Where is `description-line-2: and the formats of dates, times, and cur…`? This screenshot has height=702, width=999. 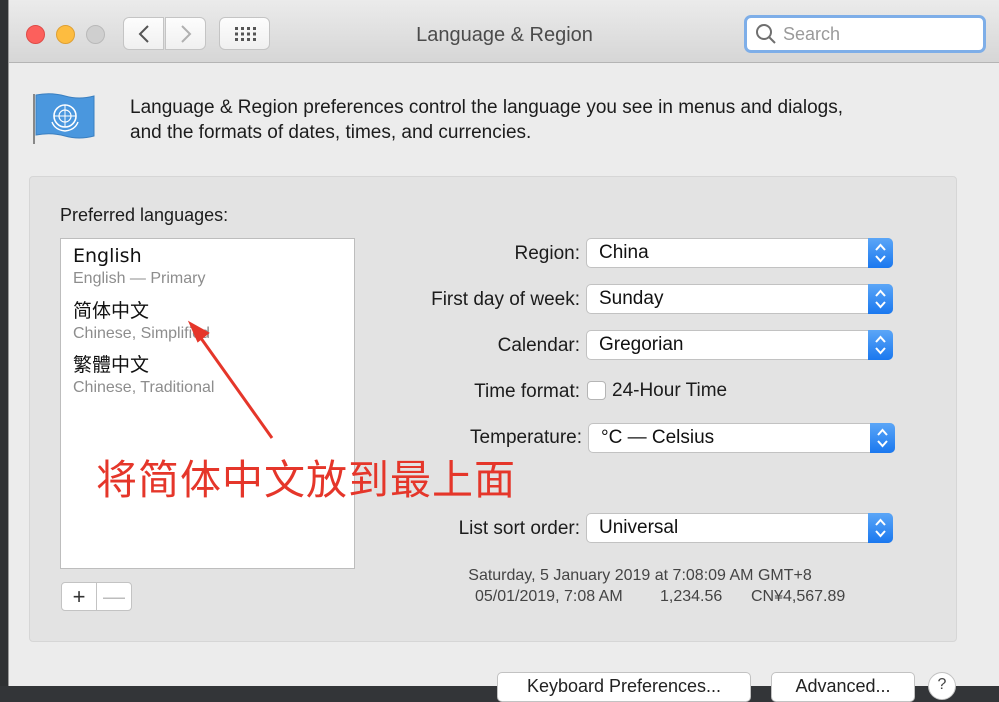
description-line-2: and the formats of dates, times, and cur… is located at coordinates (331, 132).